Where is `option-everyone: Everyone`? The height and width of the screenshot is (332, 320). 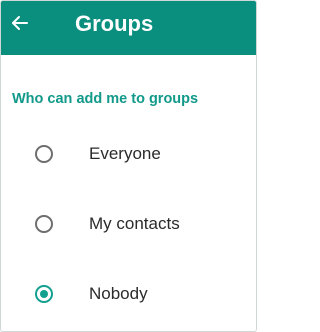
option-everyone: Everyone is located at coordinates (128, 155).